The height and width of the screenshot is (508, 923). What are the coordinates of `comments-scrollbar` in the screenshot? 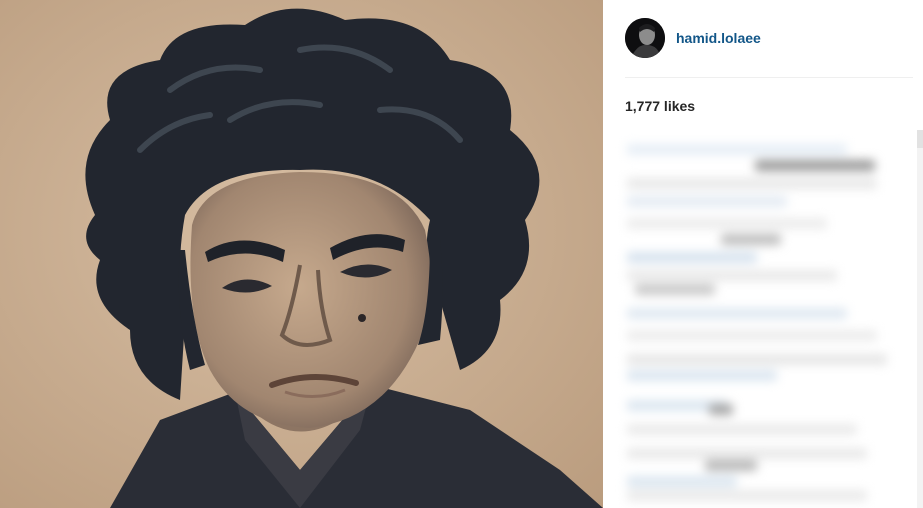 It's located at (920, 319).